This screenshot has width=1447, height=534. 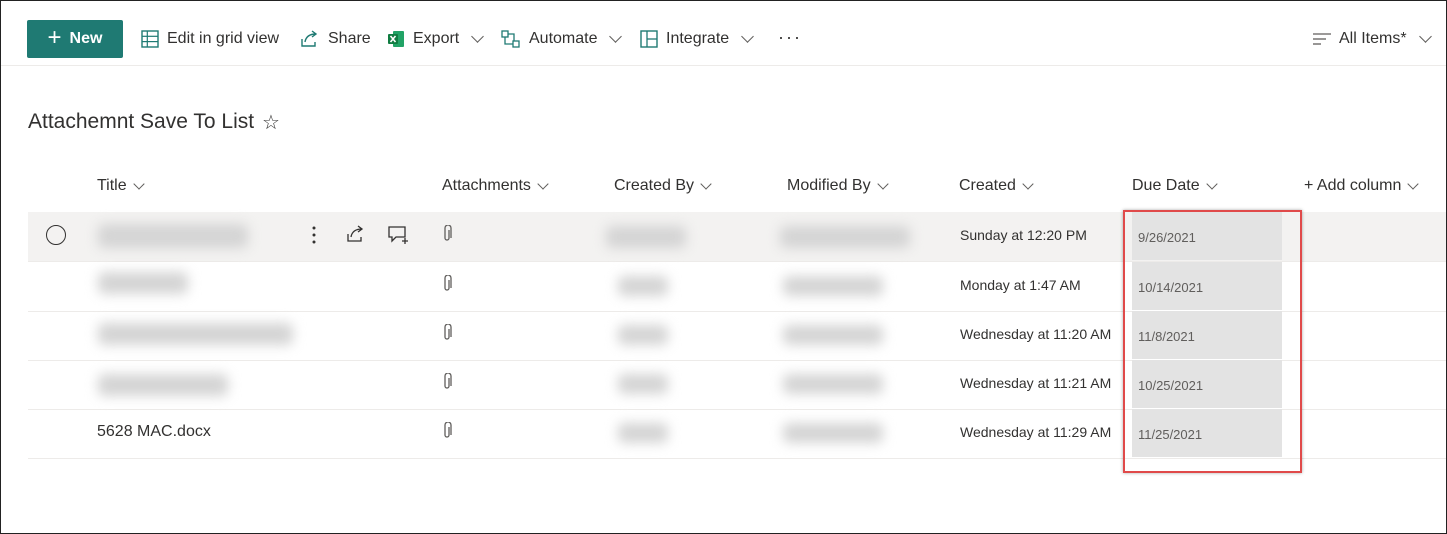 I want to click on column-header-due-date: Due Date, so click(x=1175, y=186).